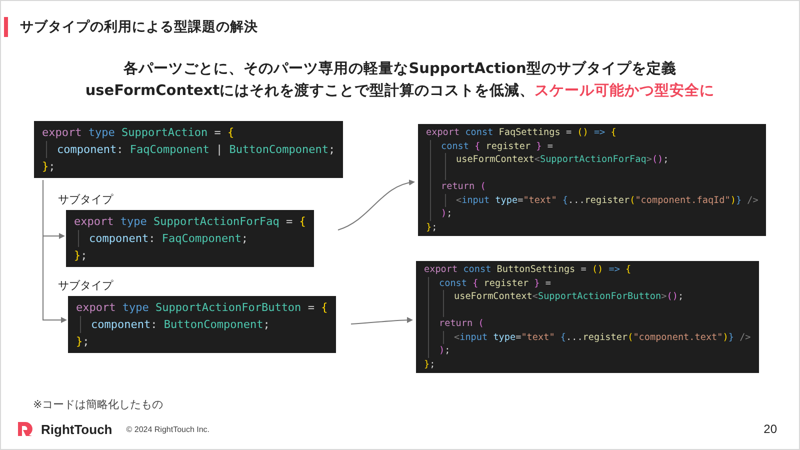 This screenshot has height=450, width=800. I want to click on code-line: export const FaqSettings = () => {, so click(522, 133).